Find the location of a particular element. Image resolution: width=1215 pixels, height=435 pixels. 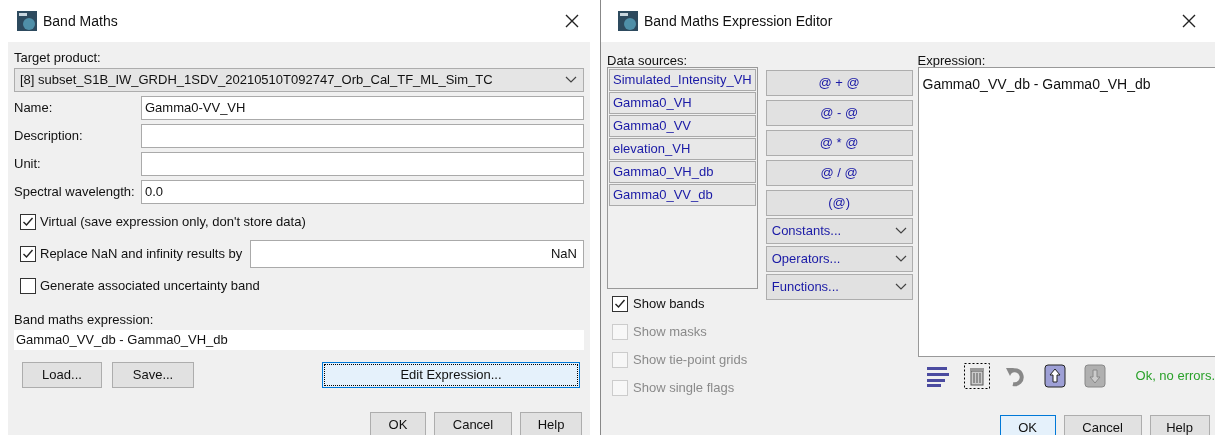

list-item: Gamma0_VH is located at coordinates (682, 103).